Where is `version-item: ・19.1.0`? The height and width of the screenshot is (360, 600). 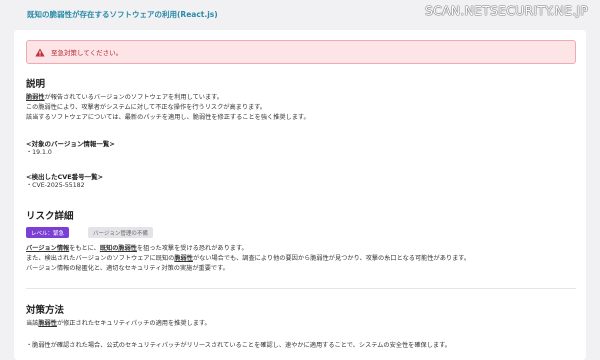 version-item: ・19.1.0 is located at coordinates (39, 152).